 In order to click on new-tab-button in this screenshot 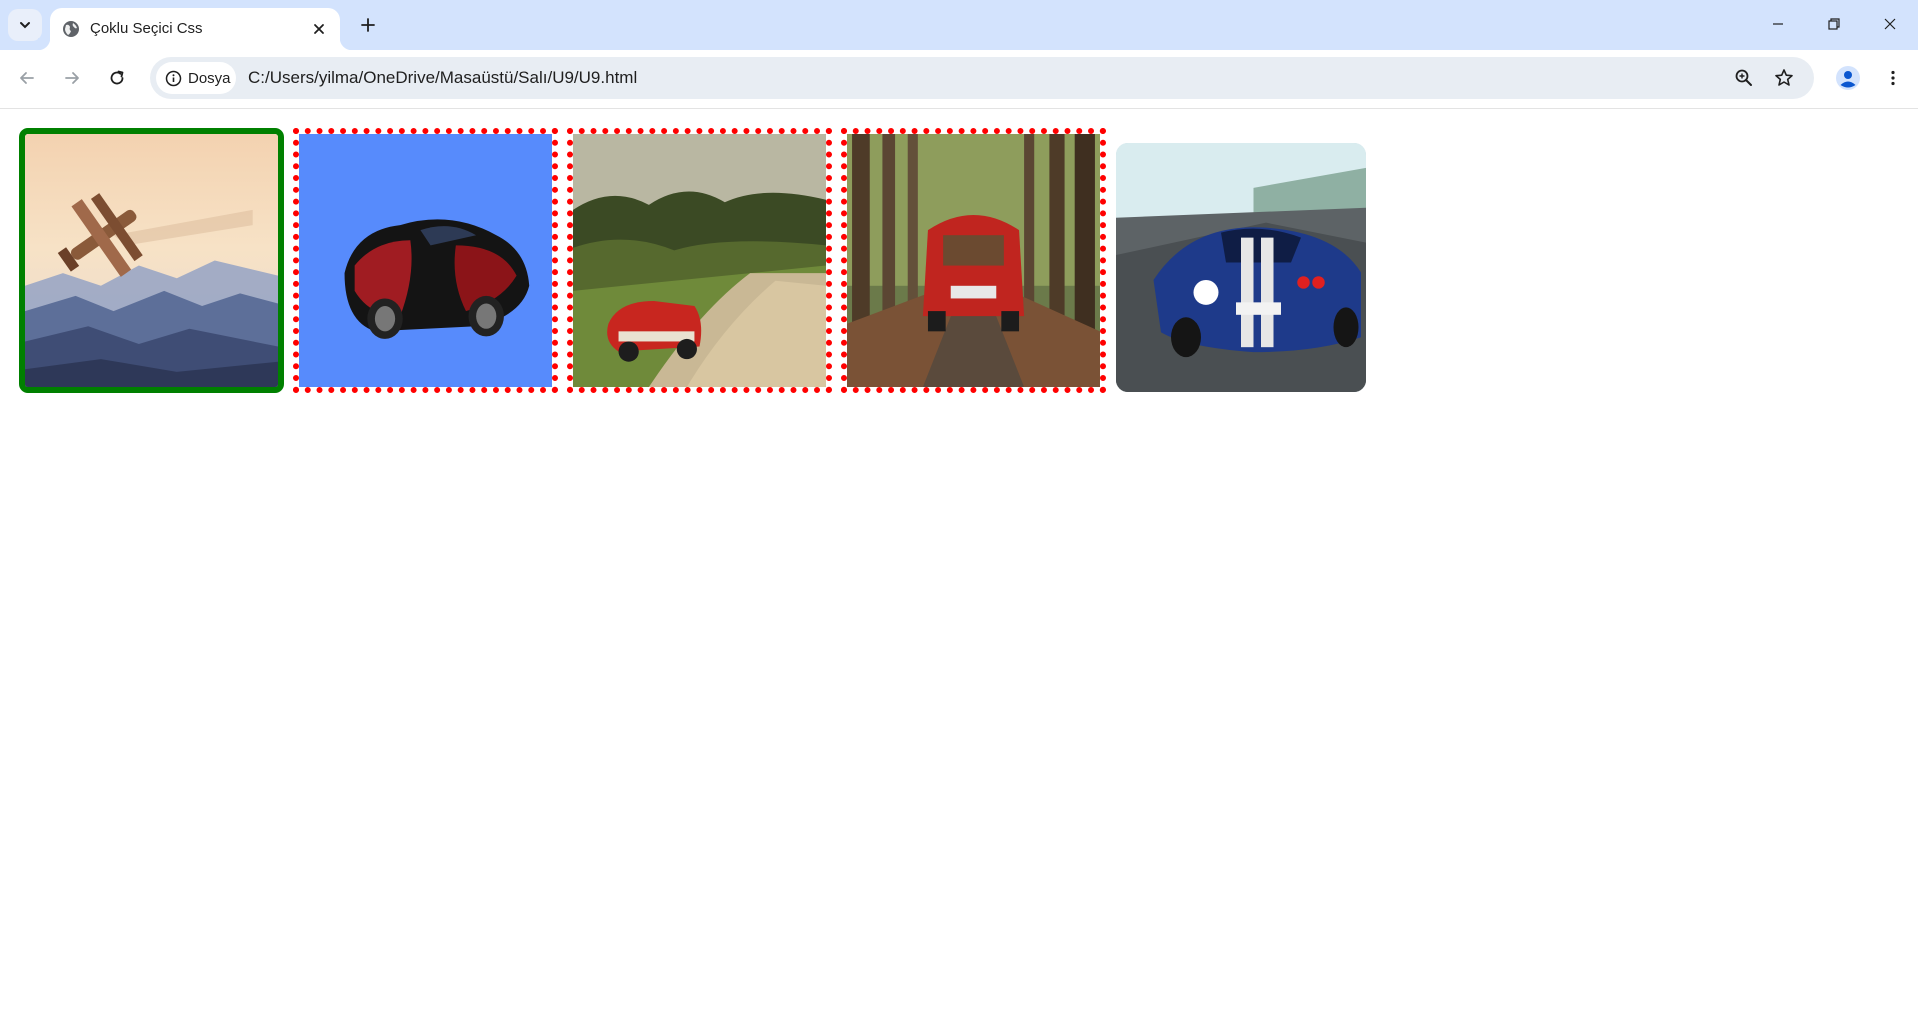, I will do `click(368, 25)`.